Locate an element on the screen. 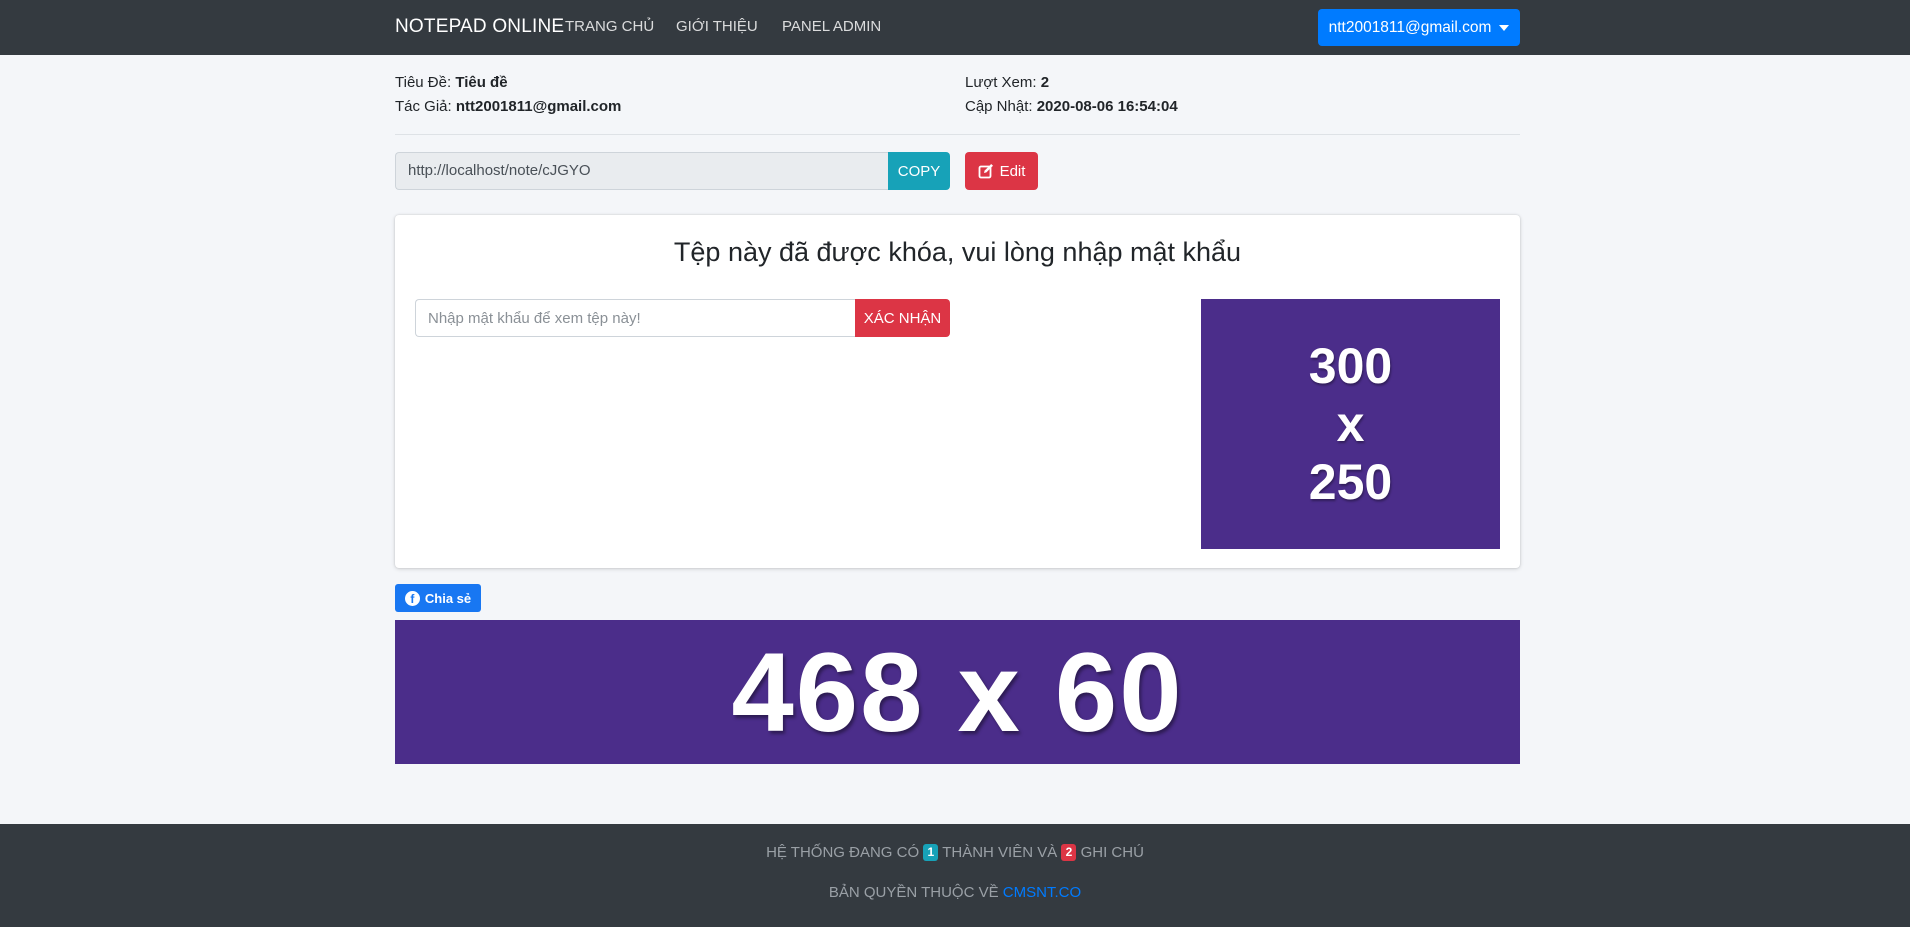 Image resolution: width=1910 pixels, height=927 pixels. footer-stats-text-3: GHI CHÚ is located at coordinates (1112, 852).